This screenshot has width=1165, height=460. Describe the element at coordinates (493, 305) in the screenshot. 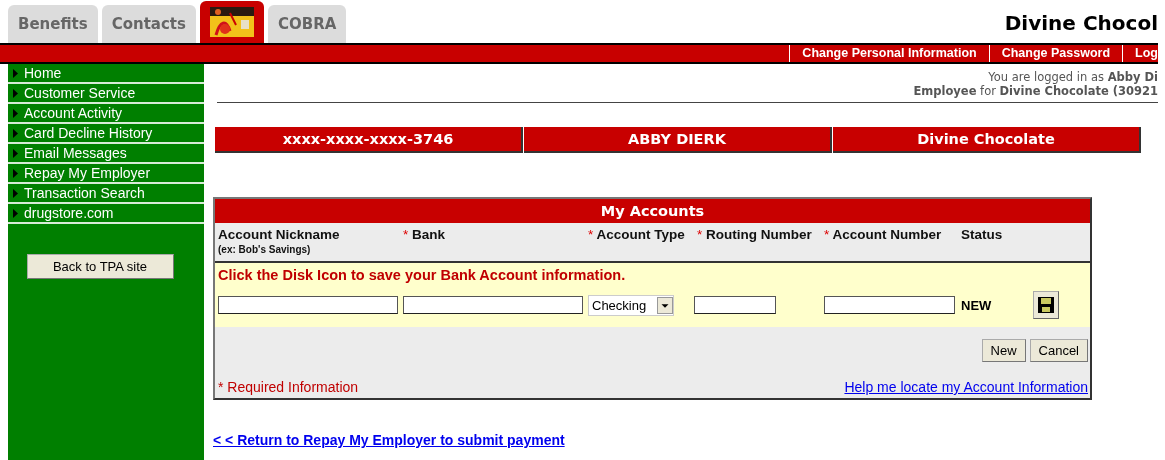

I see `bank-field` at that location.